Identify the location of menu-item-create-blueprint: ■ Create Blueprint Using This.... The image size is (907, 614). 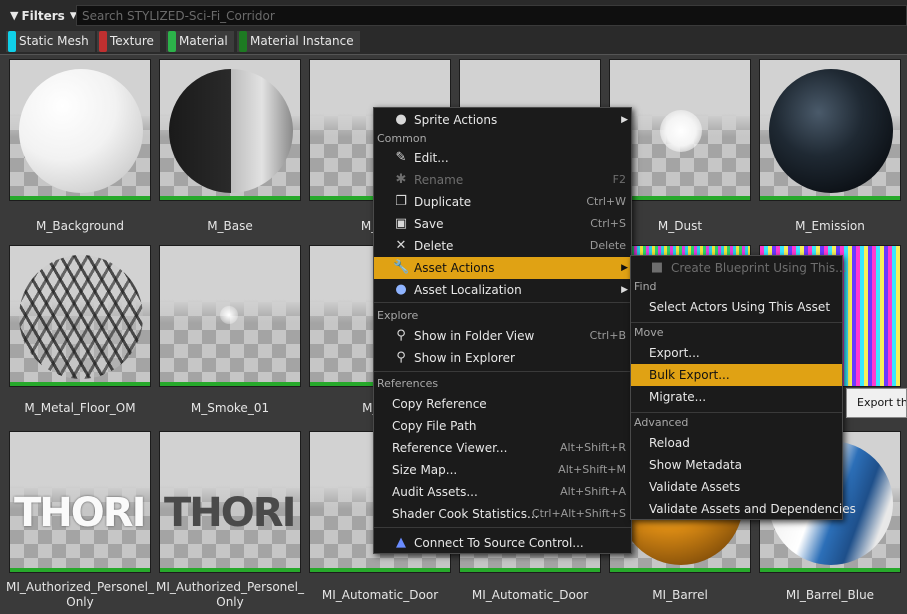
(739, 268).